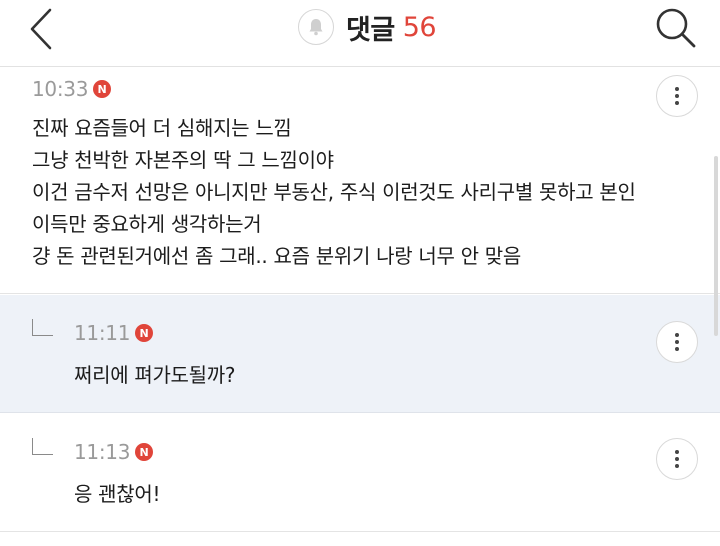 The width and height of the screenshot is (720, 546). I want to click on comment-time: 10:33, so click(60, 89).